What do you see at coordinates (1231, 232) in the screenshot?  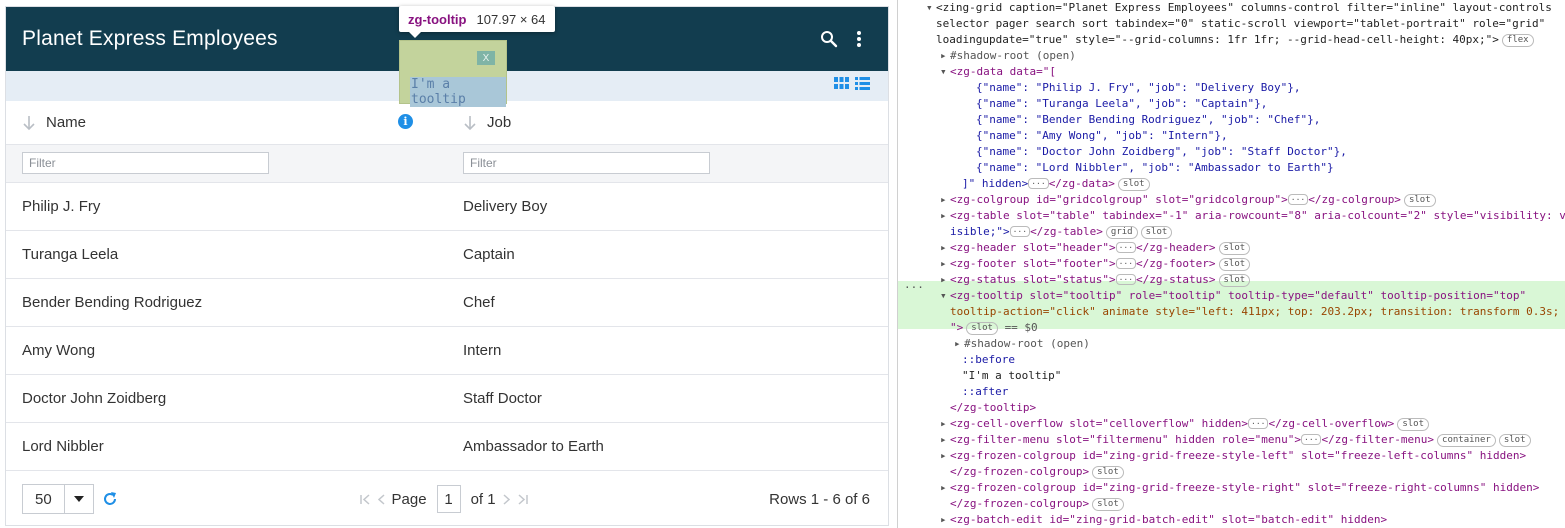 I see `dom-node: isible;"> ··· </zg-table> grid slot` at bounding box center [1231, 232].